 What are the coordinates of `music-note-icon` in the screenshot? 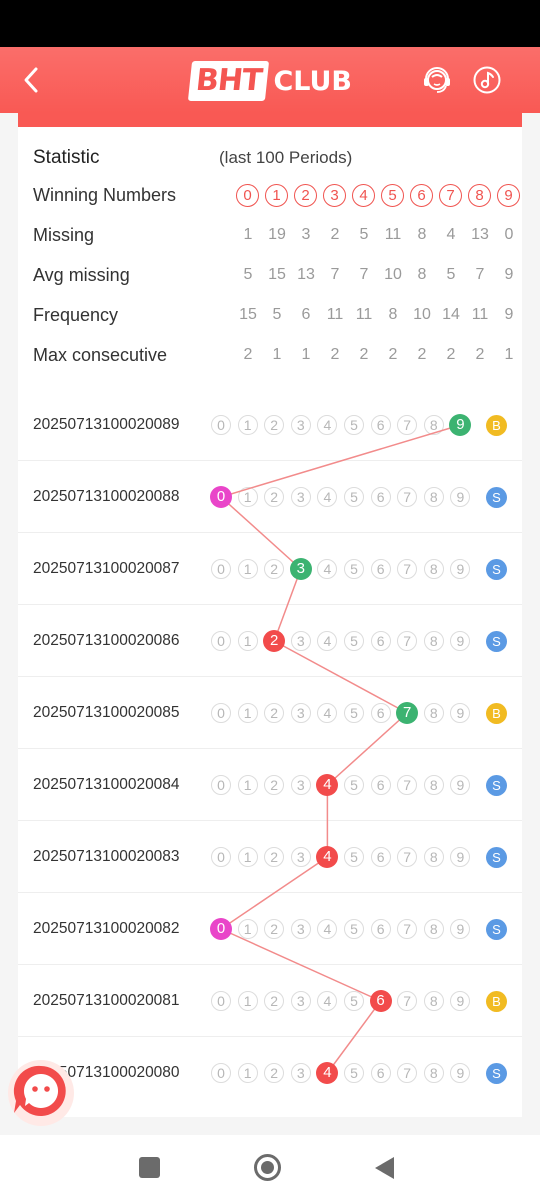 It's located at (487, 80).